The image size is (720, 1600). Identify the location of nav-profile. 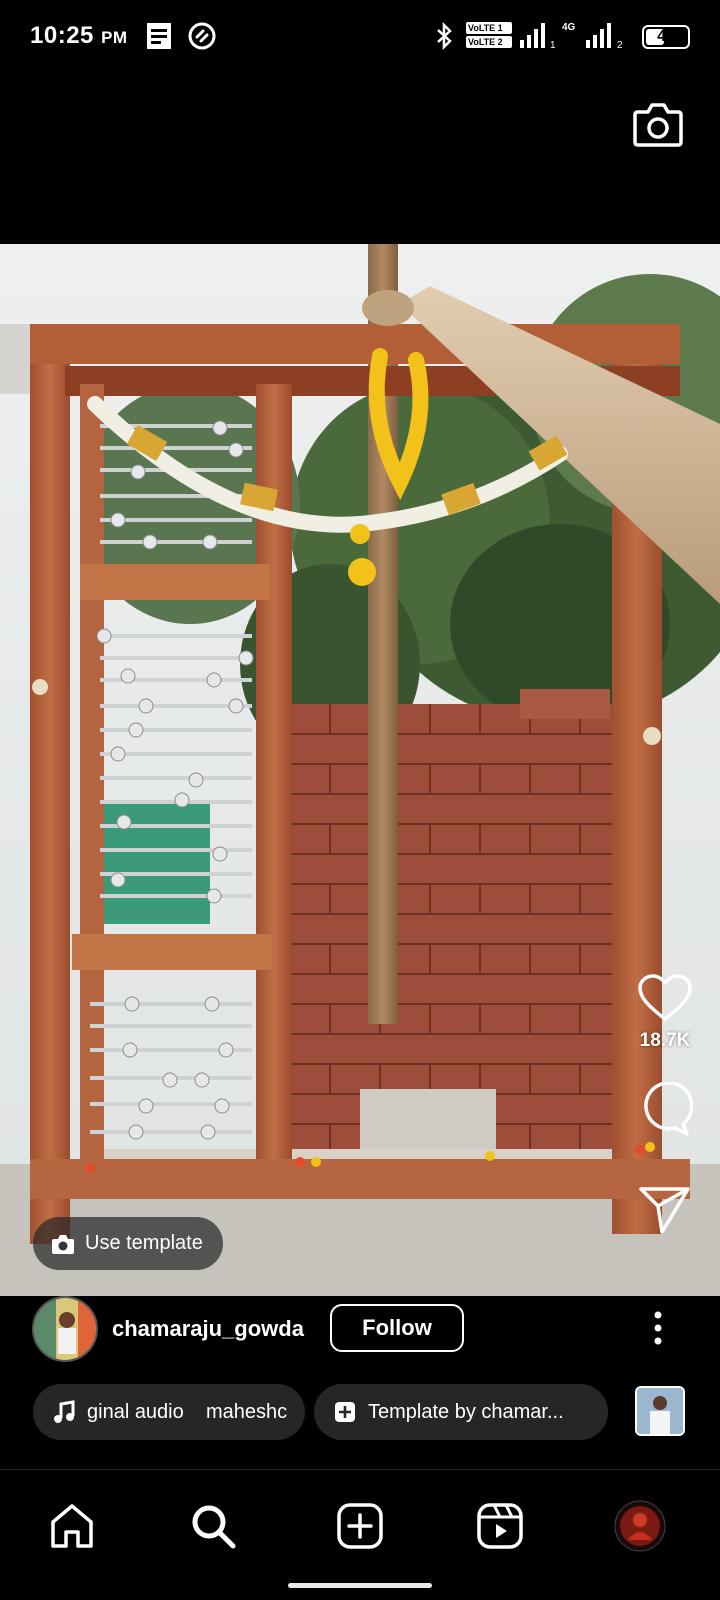
(640, 1526).